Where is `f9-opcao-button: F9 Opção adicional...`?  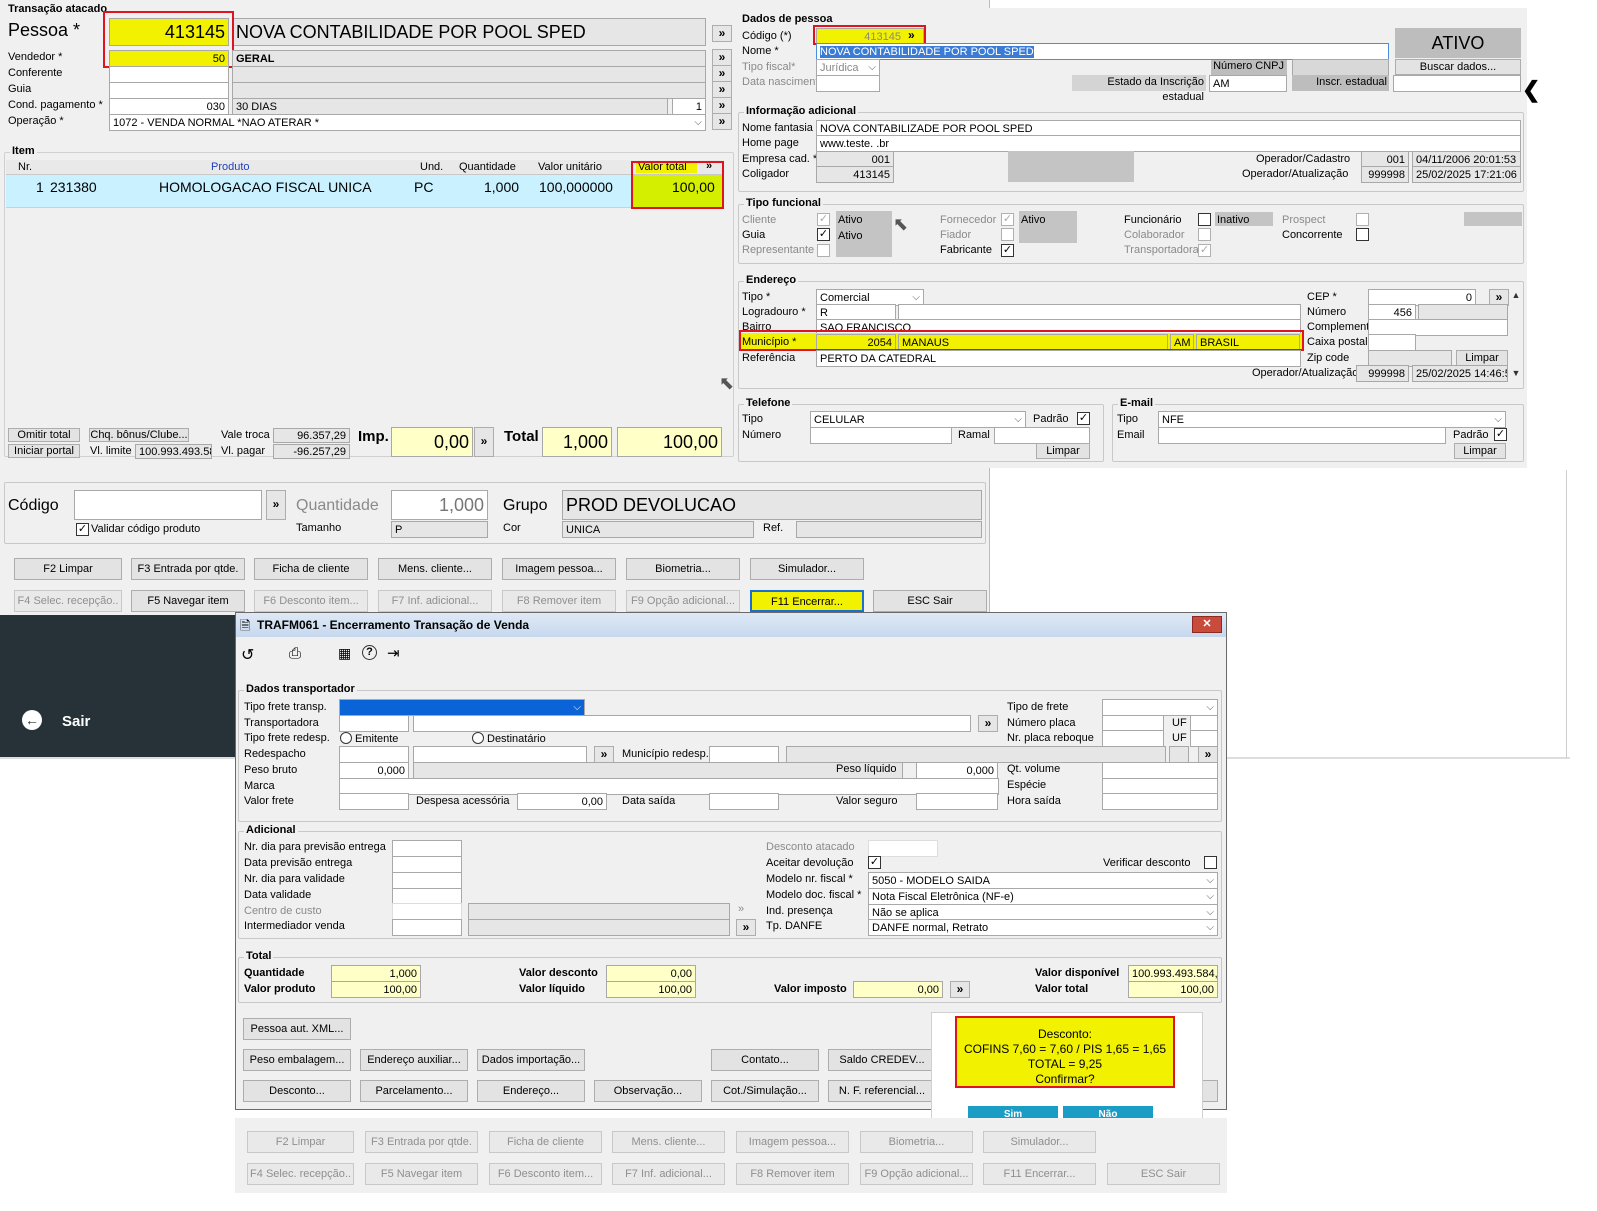 f9-opcao-button: F9 Opção adicional... is located at coordinates (683, 601).